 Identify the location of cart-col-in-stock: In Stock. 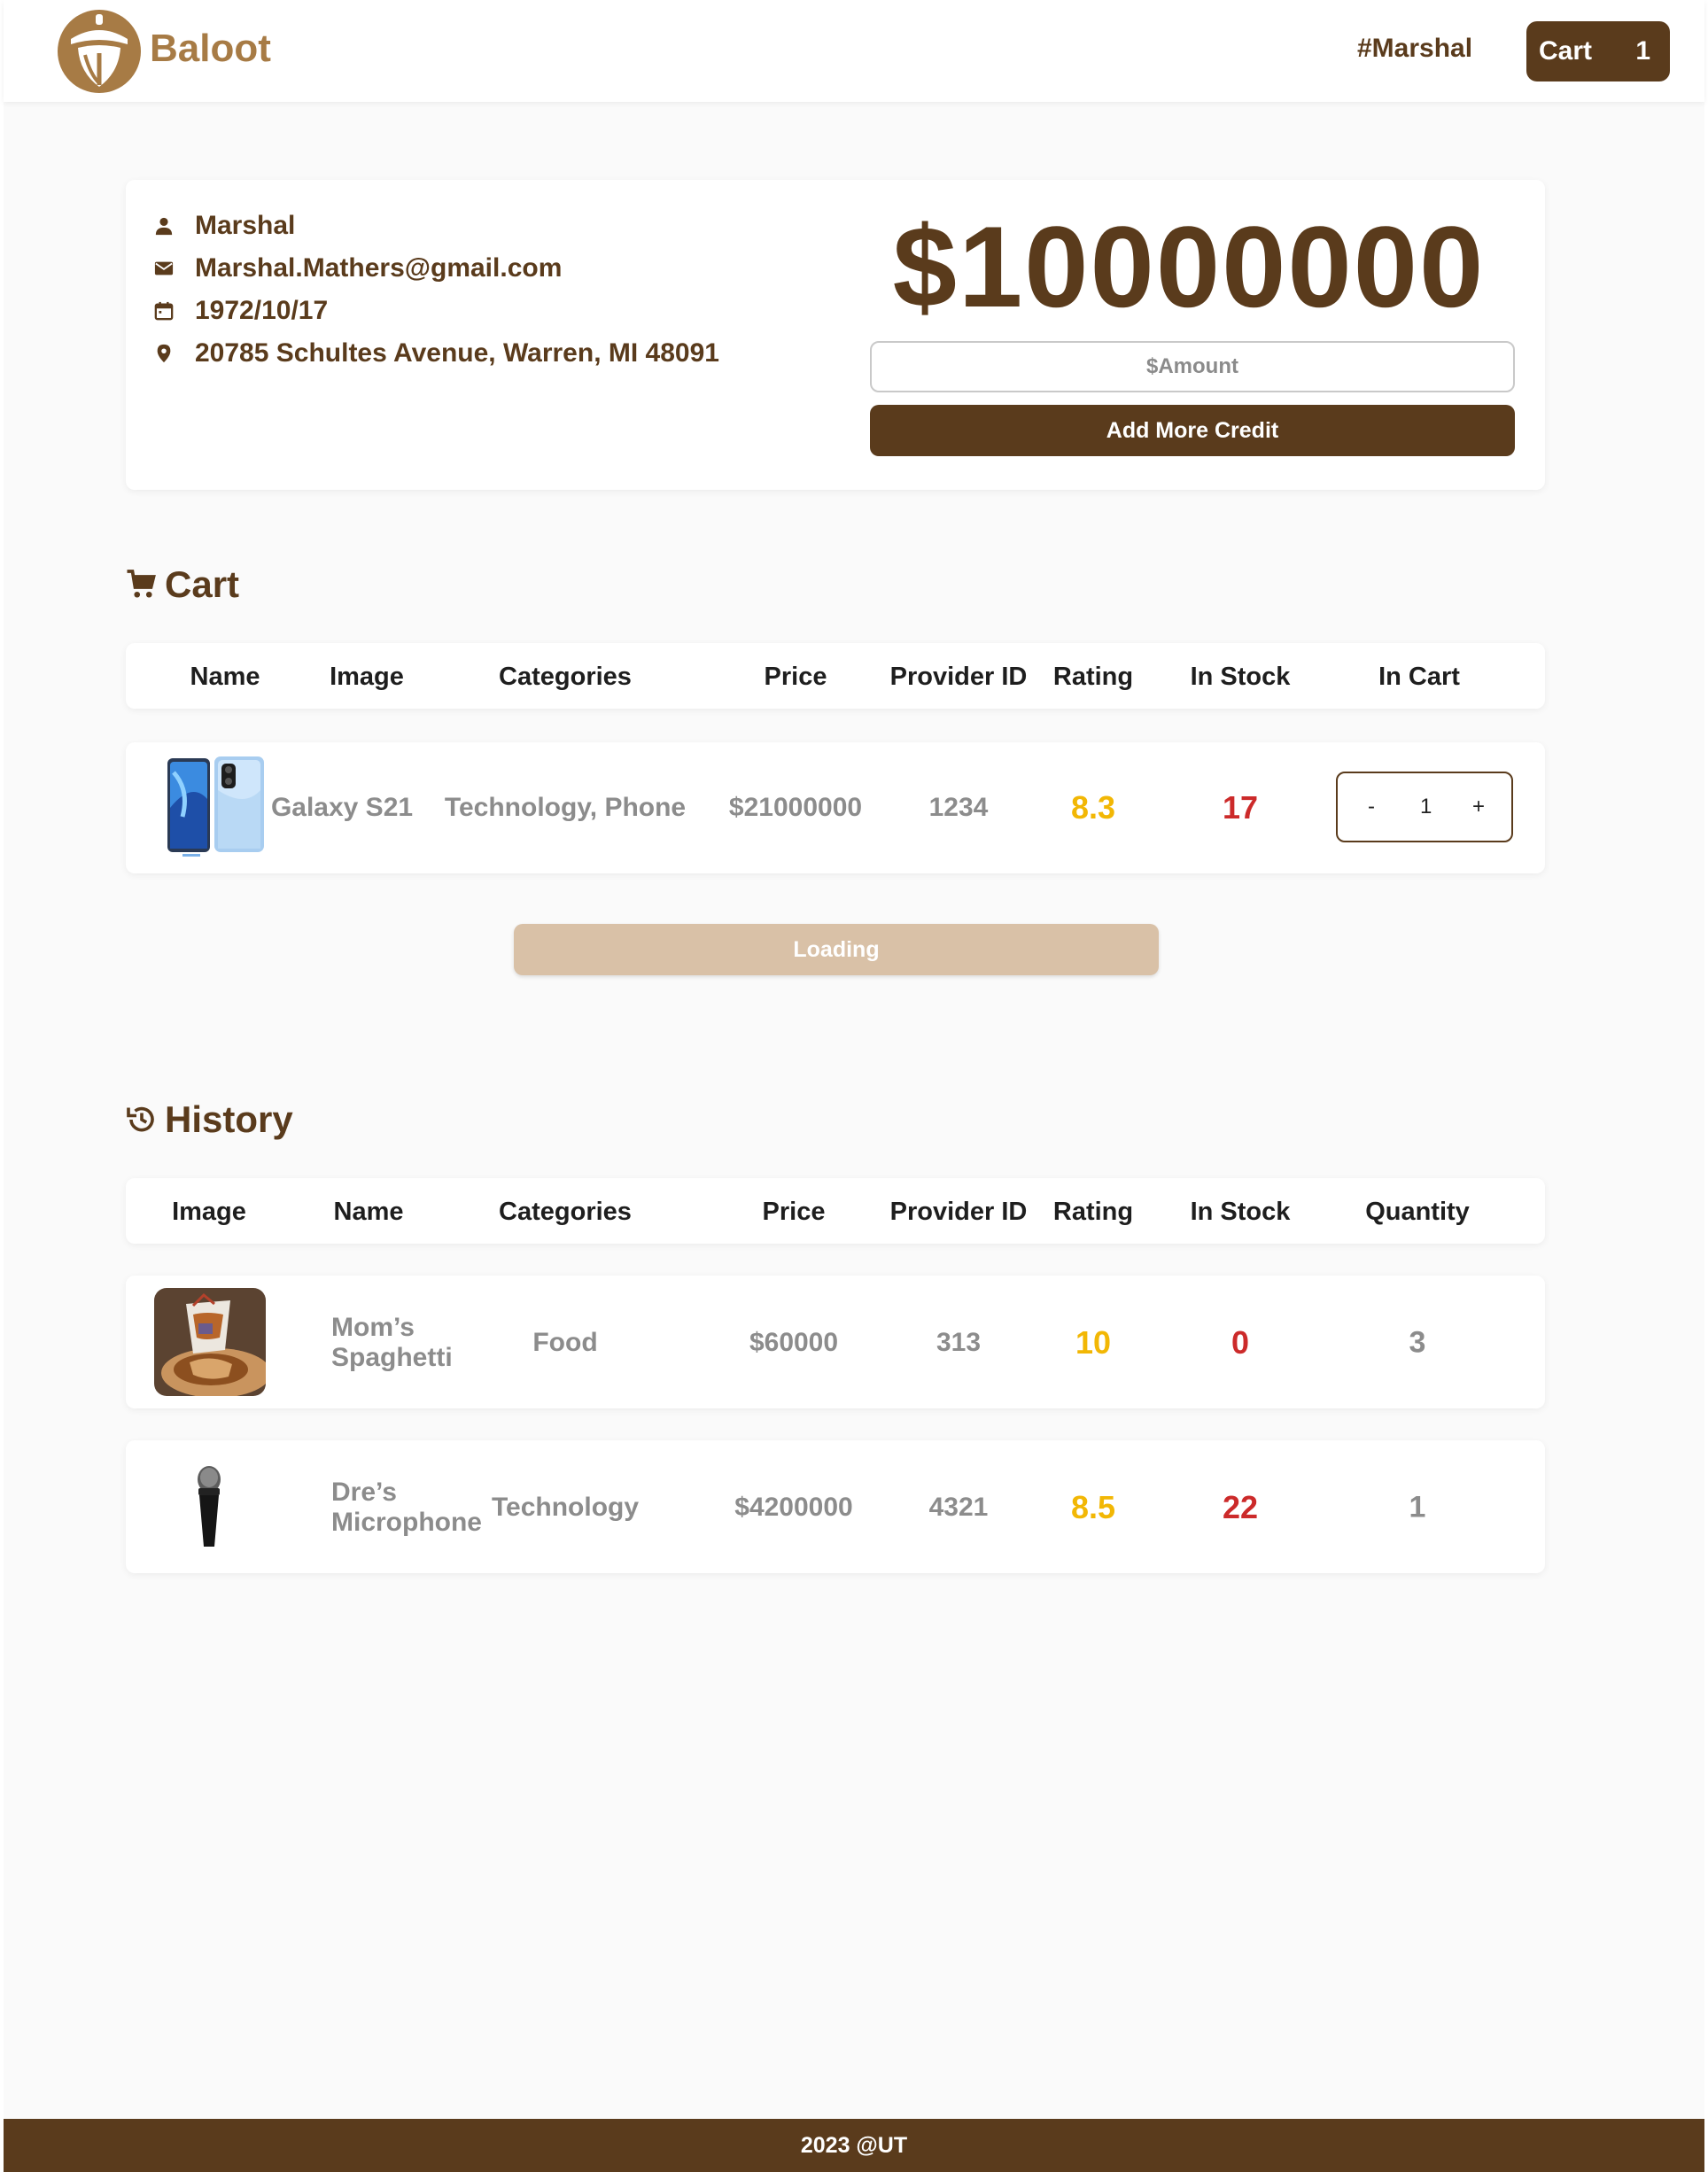
(1240, 677).